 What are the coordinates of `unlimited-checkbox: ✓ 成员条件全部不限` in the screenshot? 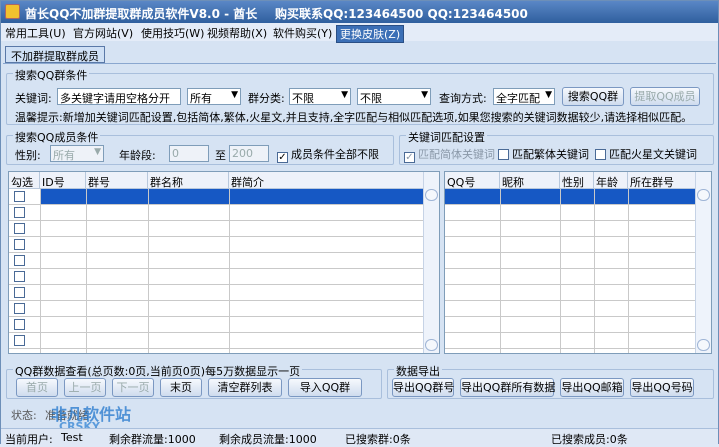 It's located at (328, 154).